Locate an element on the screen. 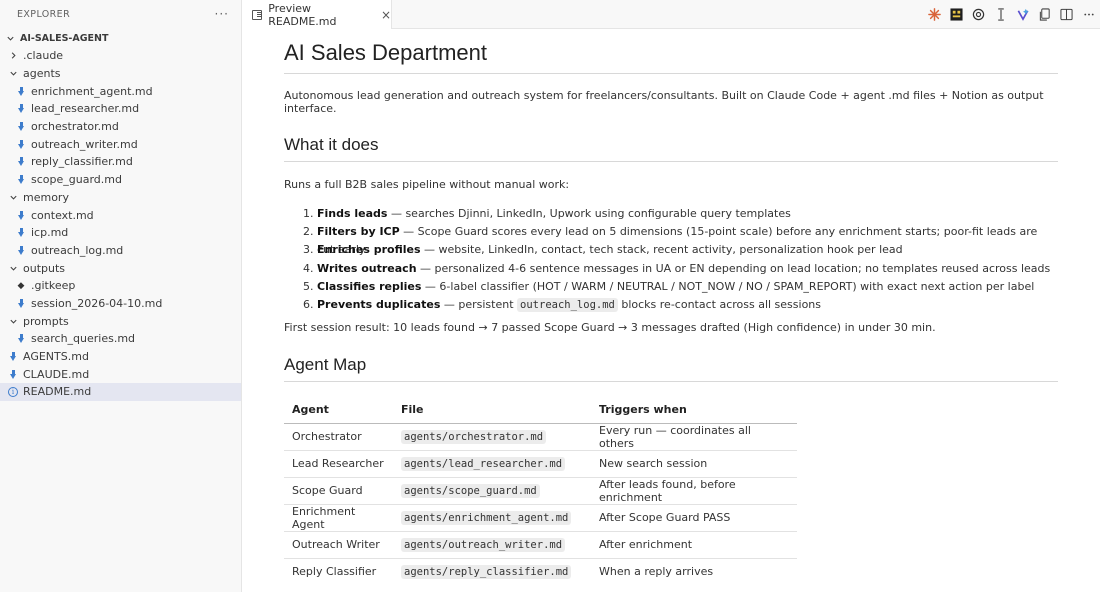 The image size is (1100, 592). ai-sparkle-icon is located at coordinates (1022, 14).